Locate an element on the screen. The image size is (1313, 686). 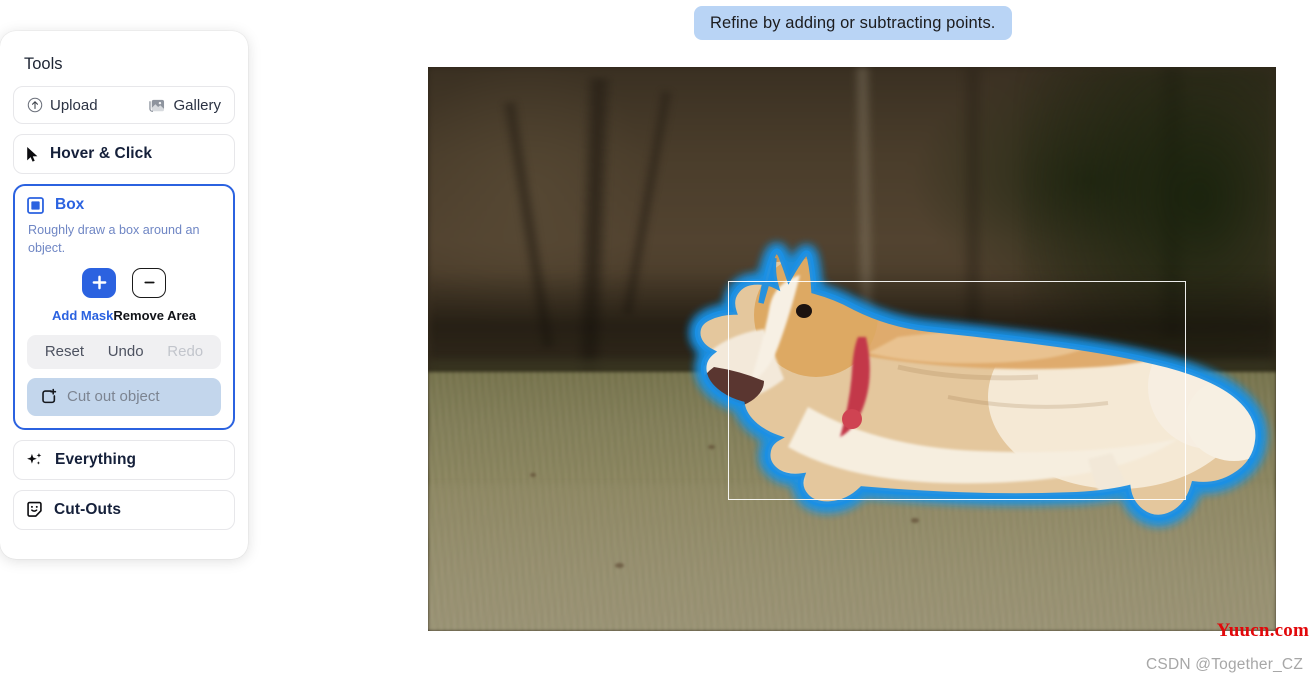
sidebar-item-label: Everything is located at coordinates (96, 459).